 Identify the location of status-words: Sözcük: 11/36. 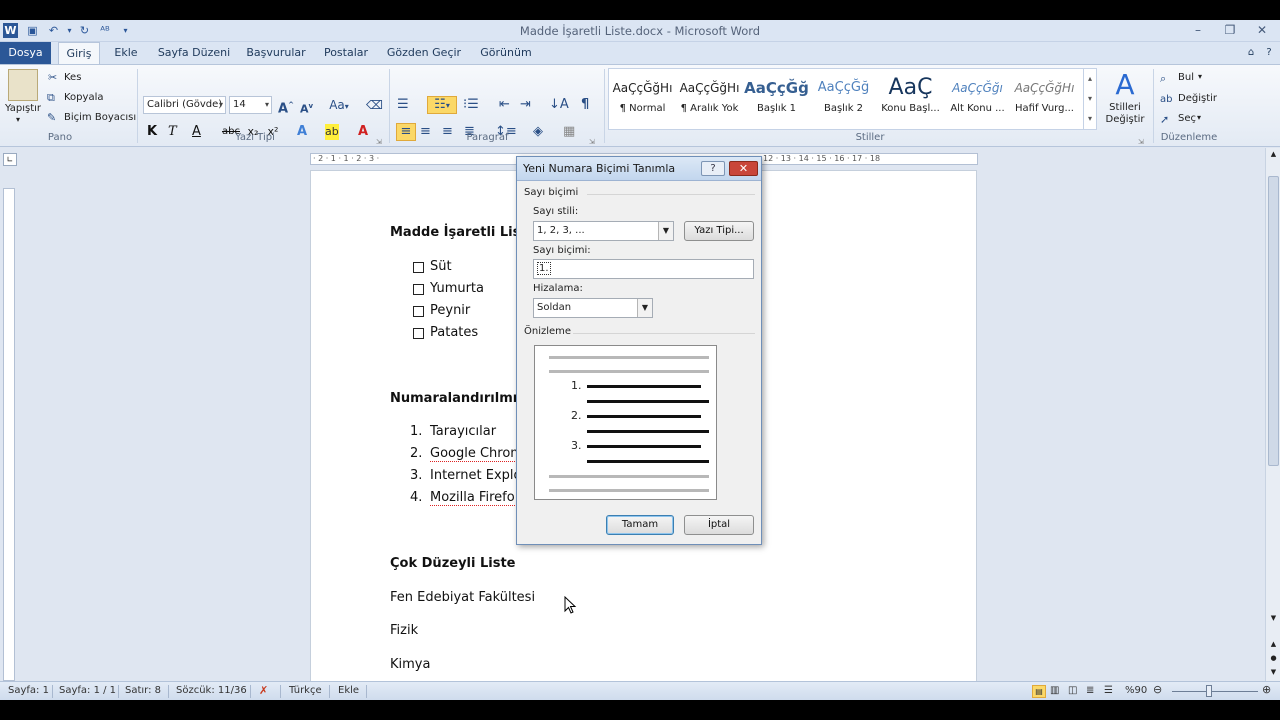
(211, 690).